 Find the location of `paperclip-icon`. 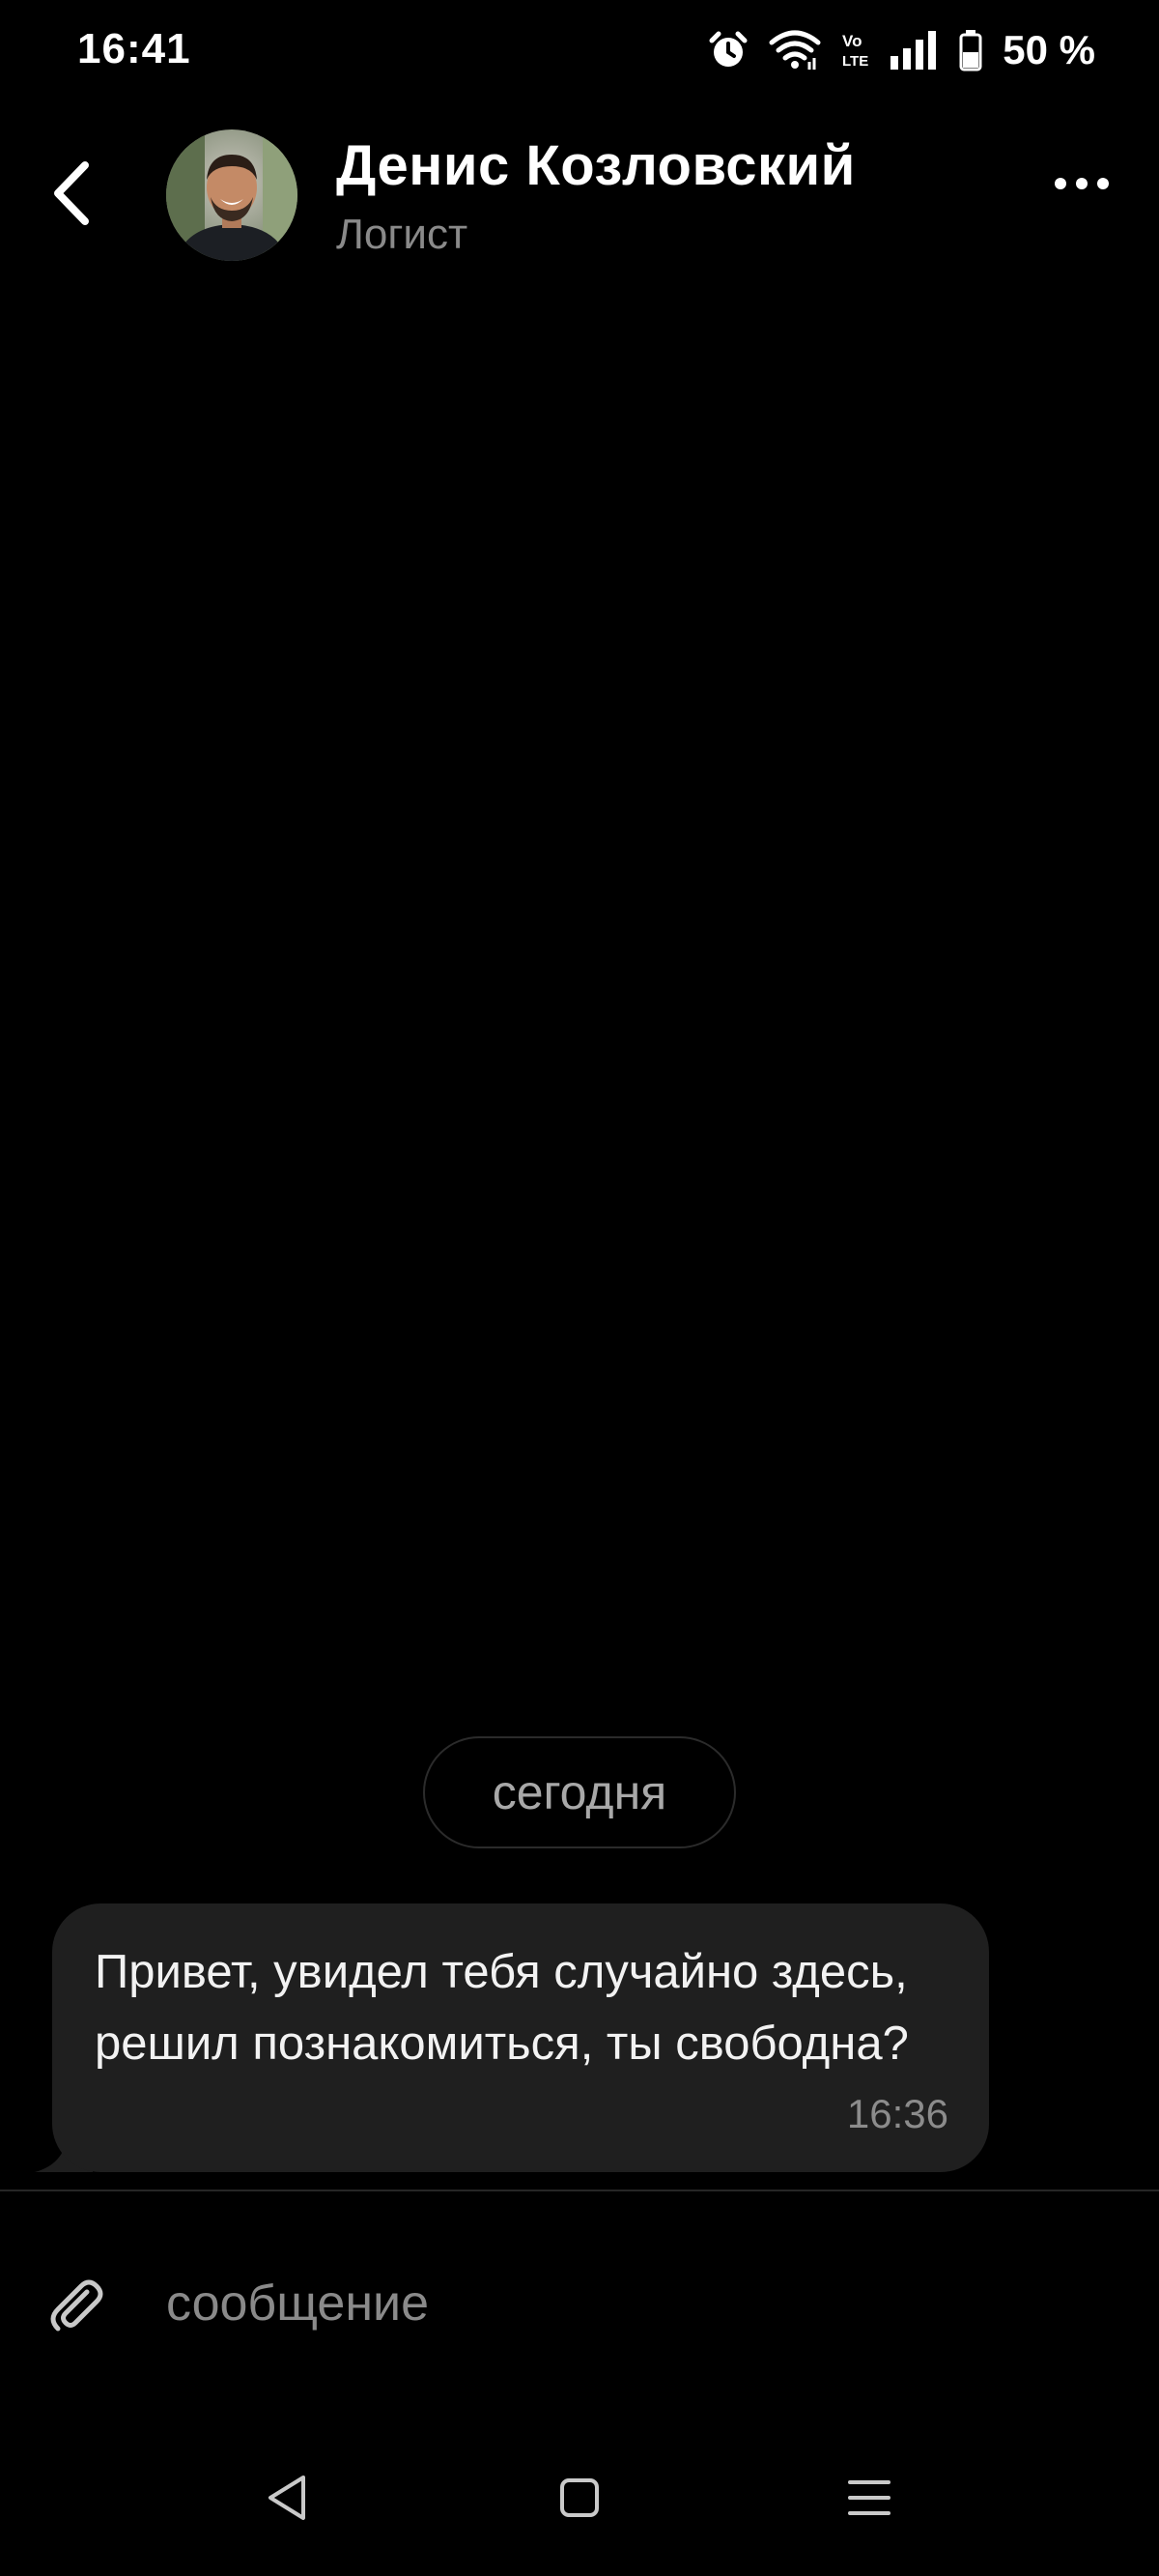

paperclip-icon is located at coordinates (77, 2306).